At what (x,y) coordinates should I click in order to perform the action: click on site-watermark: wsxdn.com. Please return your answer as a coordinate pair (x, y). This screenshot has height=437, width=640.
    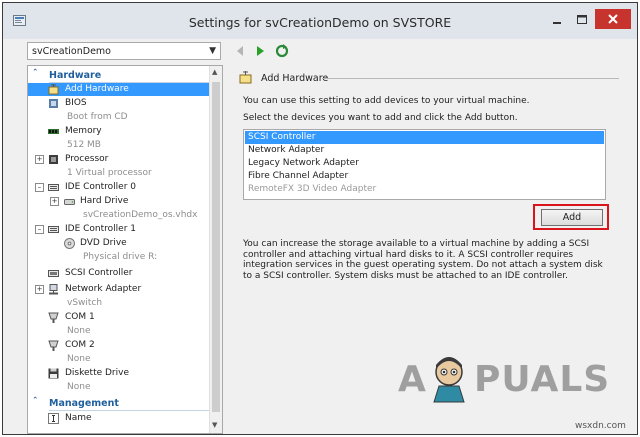
    Looking at the image, I should click on (600, 426).